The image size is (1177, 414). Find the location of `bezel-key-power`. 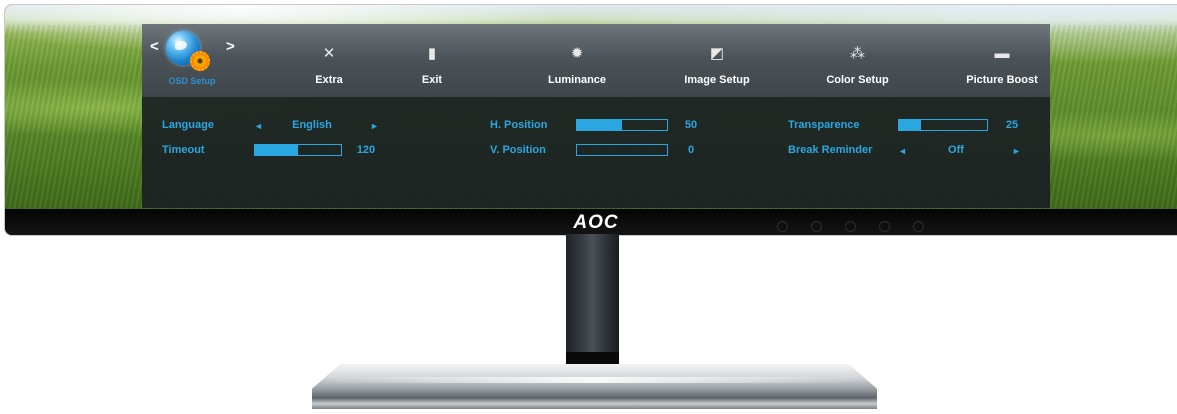

bezel-key-power is located at coordinates (918, 226).